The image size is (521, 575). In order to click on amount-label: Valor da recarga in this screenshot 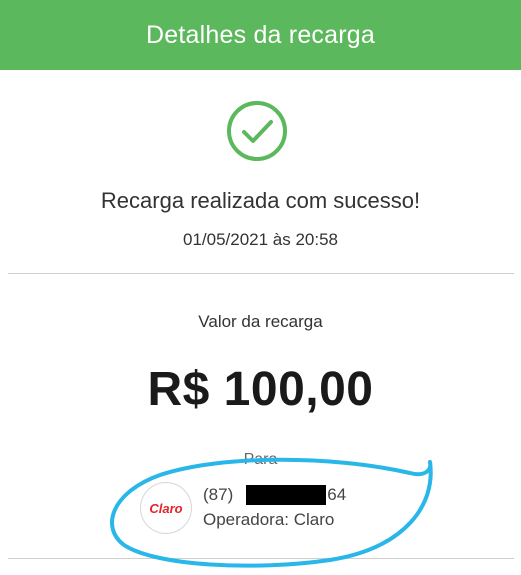, I will do `click(260, 321)`.